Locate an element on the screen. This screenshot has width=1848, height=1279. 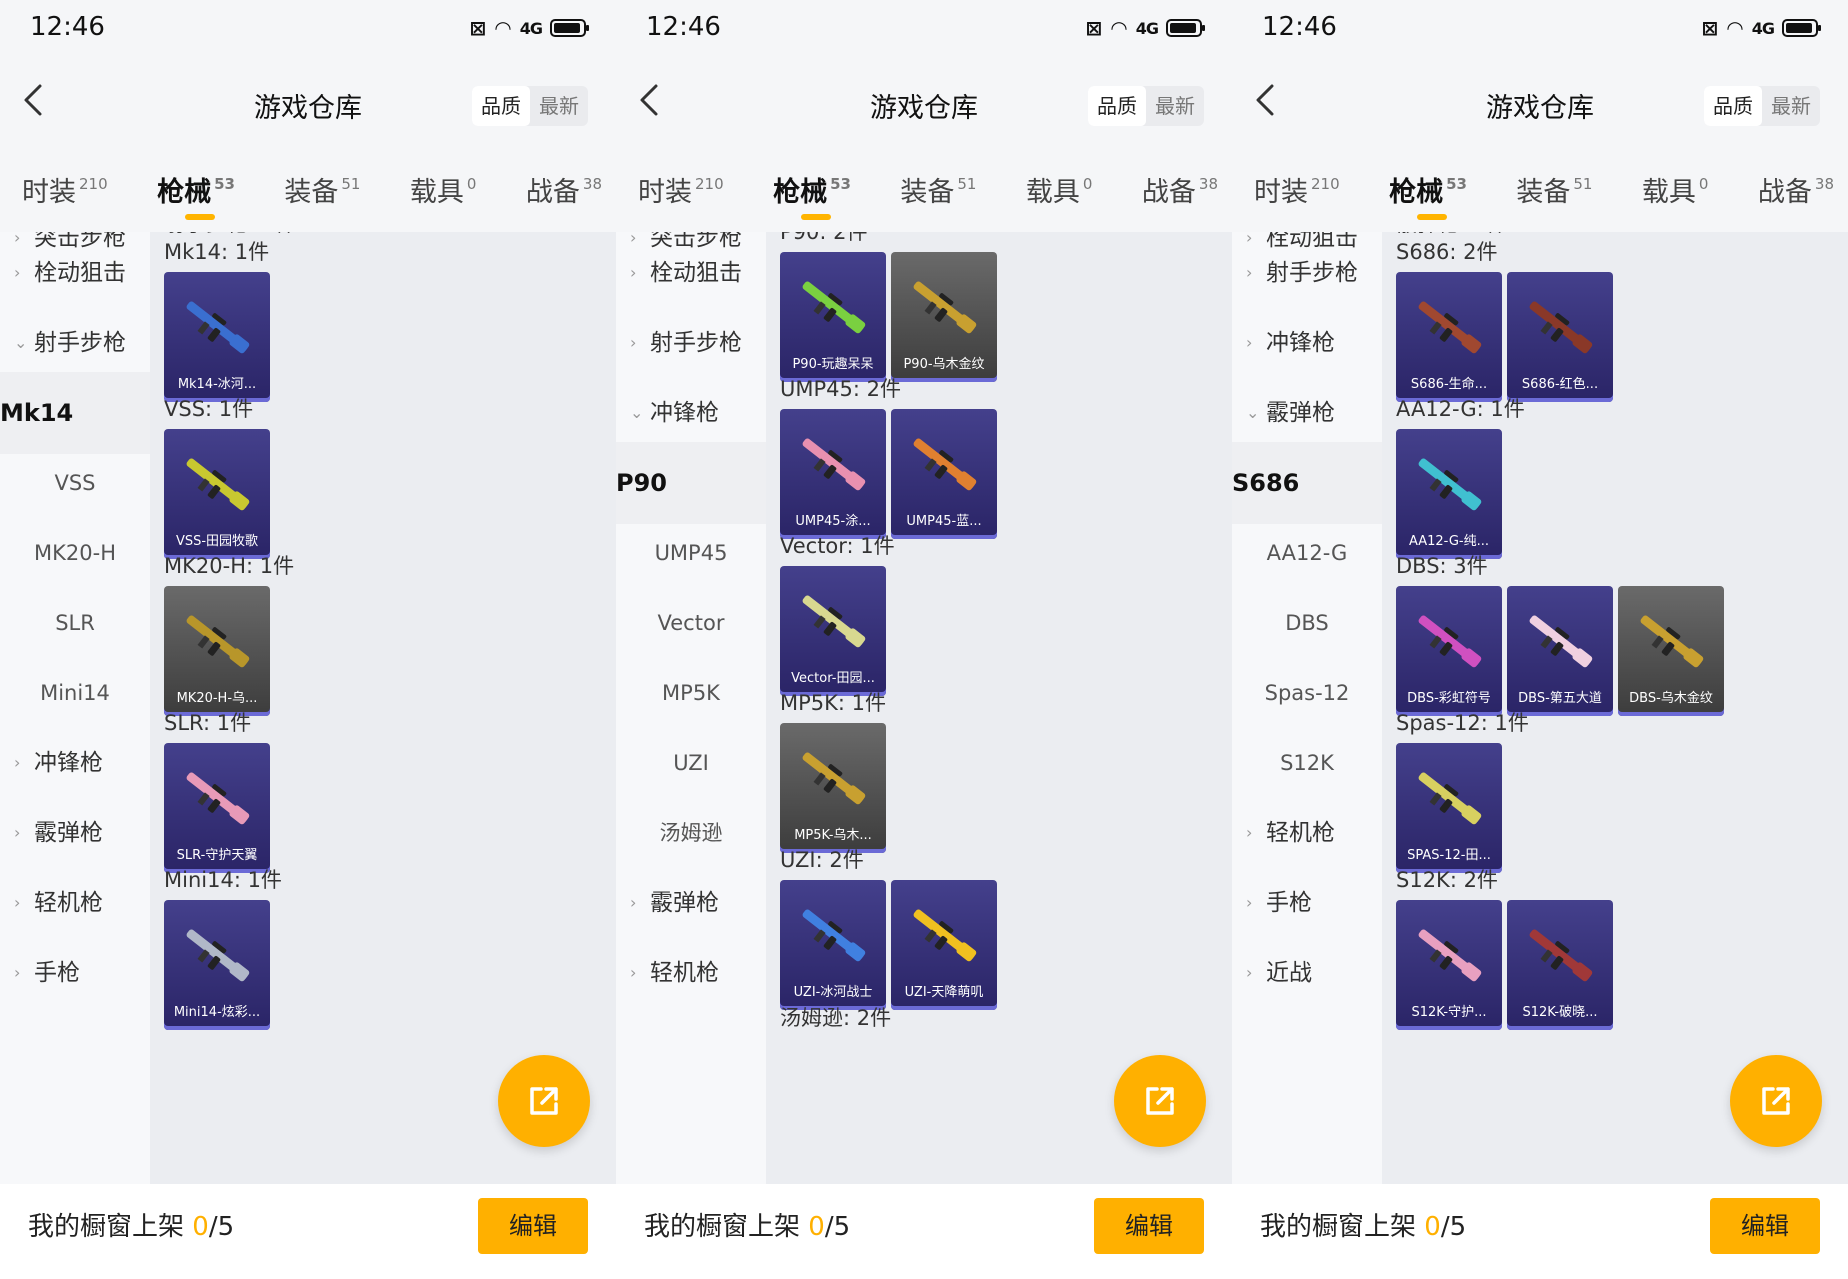
sidebar-item: › 轻机枪 is located at coordinates (691, 973).